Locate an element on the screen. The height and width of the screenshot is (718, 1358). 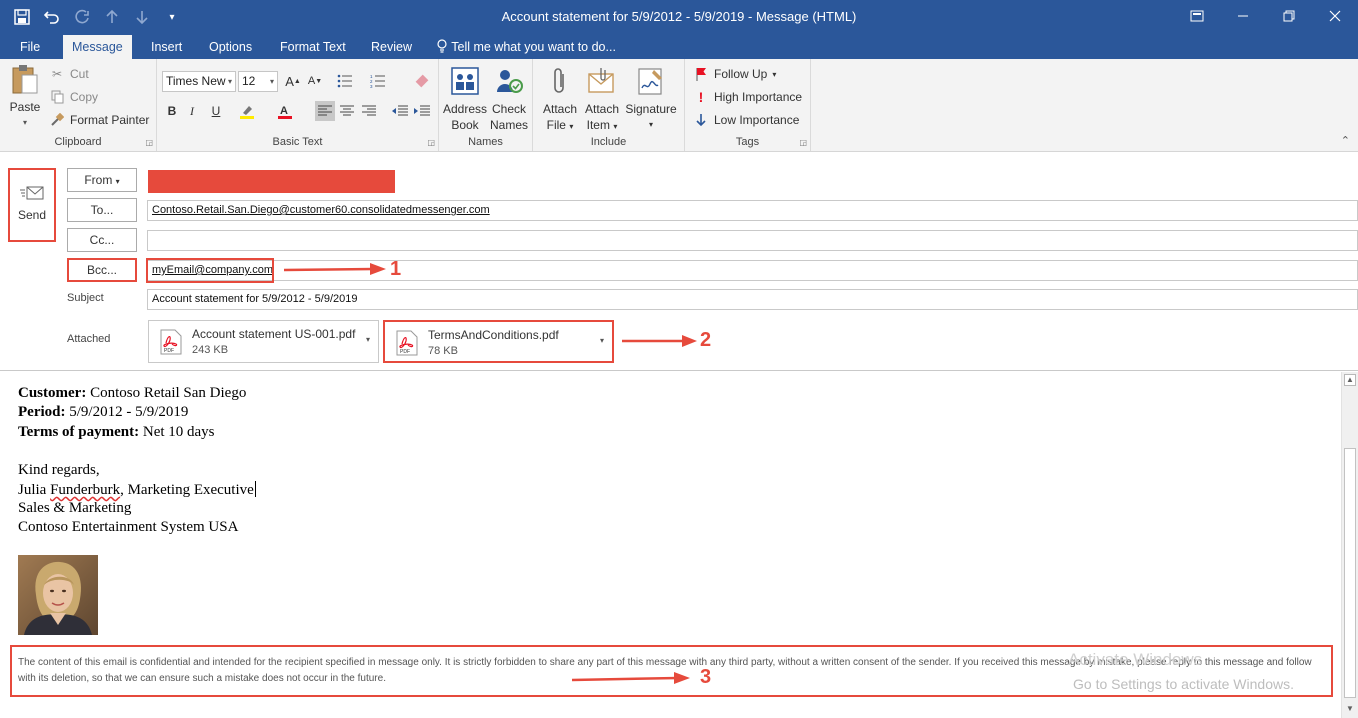
tab-file: File is located at coordinates (30, 47).